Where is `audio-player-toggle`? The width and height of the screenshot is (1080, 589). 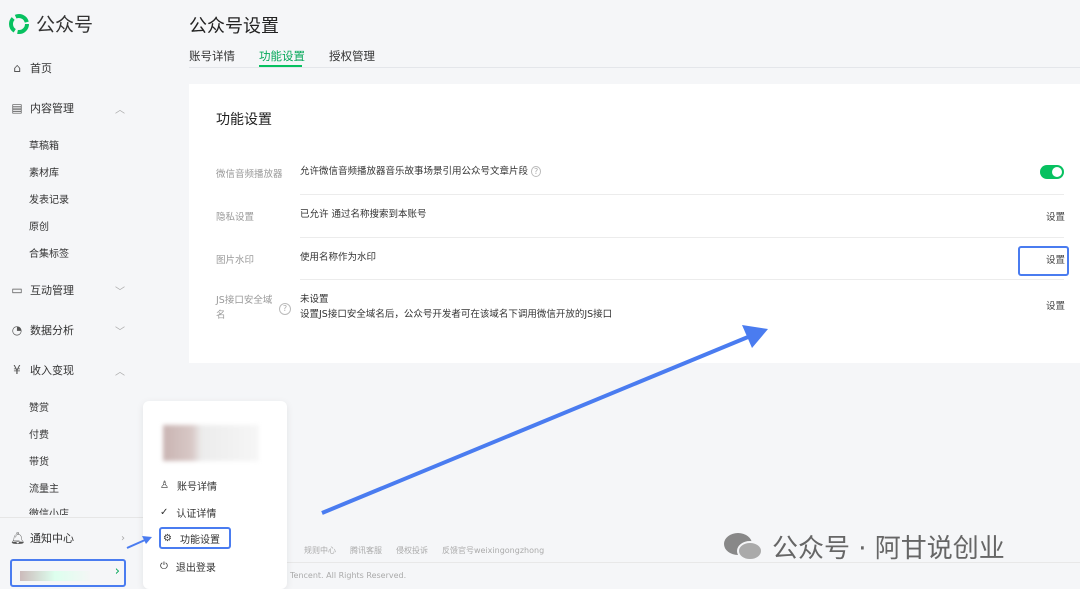
audio-player-toggle is located at coordinates (1052, 172).